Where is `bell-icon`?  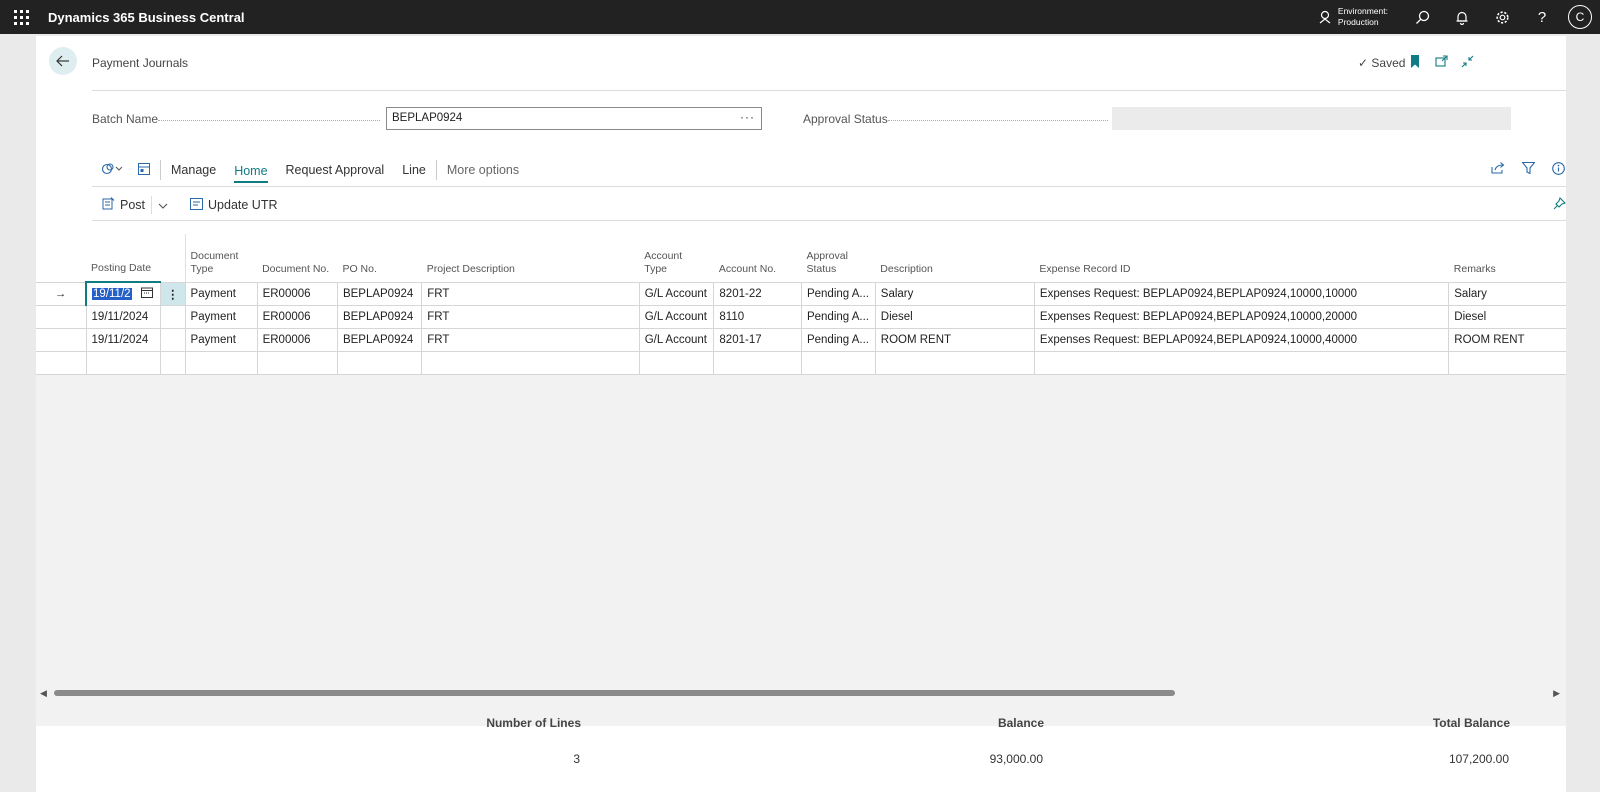
bell-icon is located at coordinates (1462, 17).